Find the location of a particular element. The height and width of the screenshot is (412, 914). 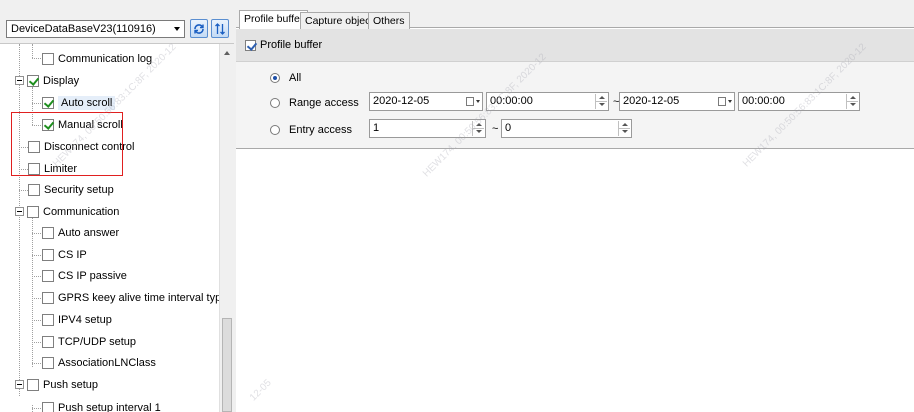

tree-item-label: Auto answer is located at coordinates (89, 232).